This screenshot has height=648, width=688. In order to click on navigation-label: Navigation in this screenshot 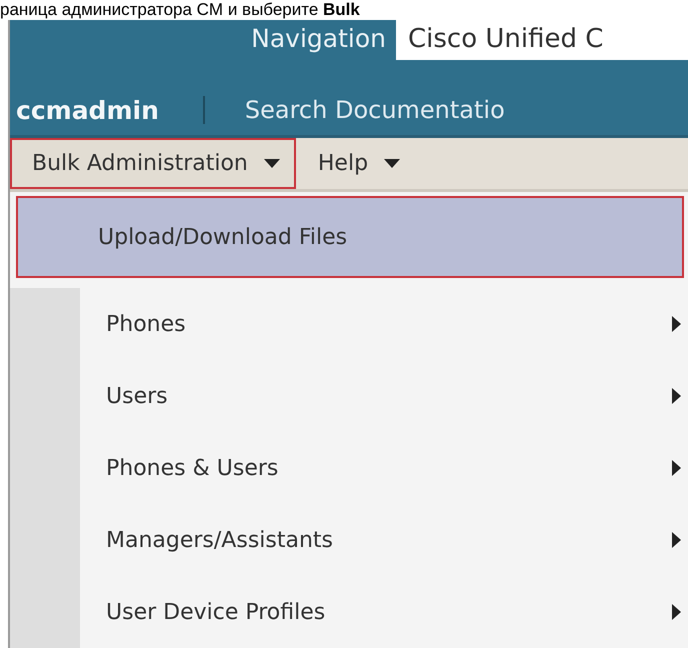, I will do `click(319, 39)`.